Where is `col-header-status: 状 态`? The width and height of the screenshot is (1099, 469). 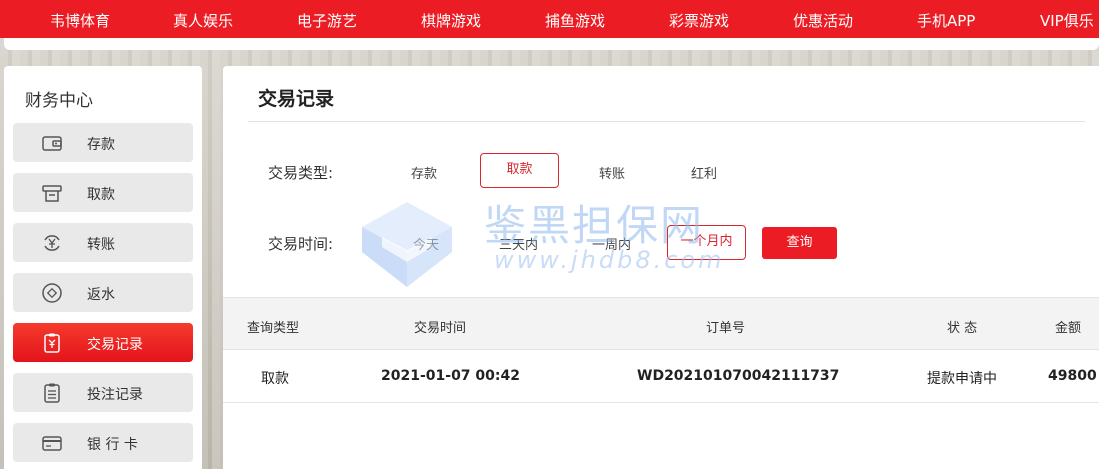 col-header-status: 状 态 is located at coordinates (962, 328).